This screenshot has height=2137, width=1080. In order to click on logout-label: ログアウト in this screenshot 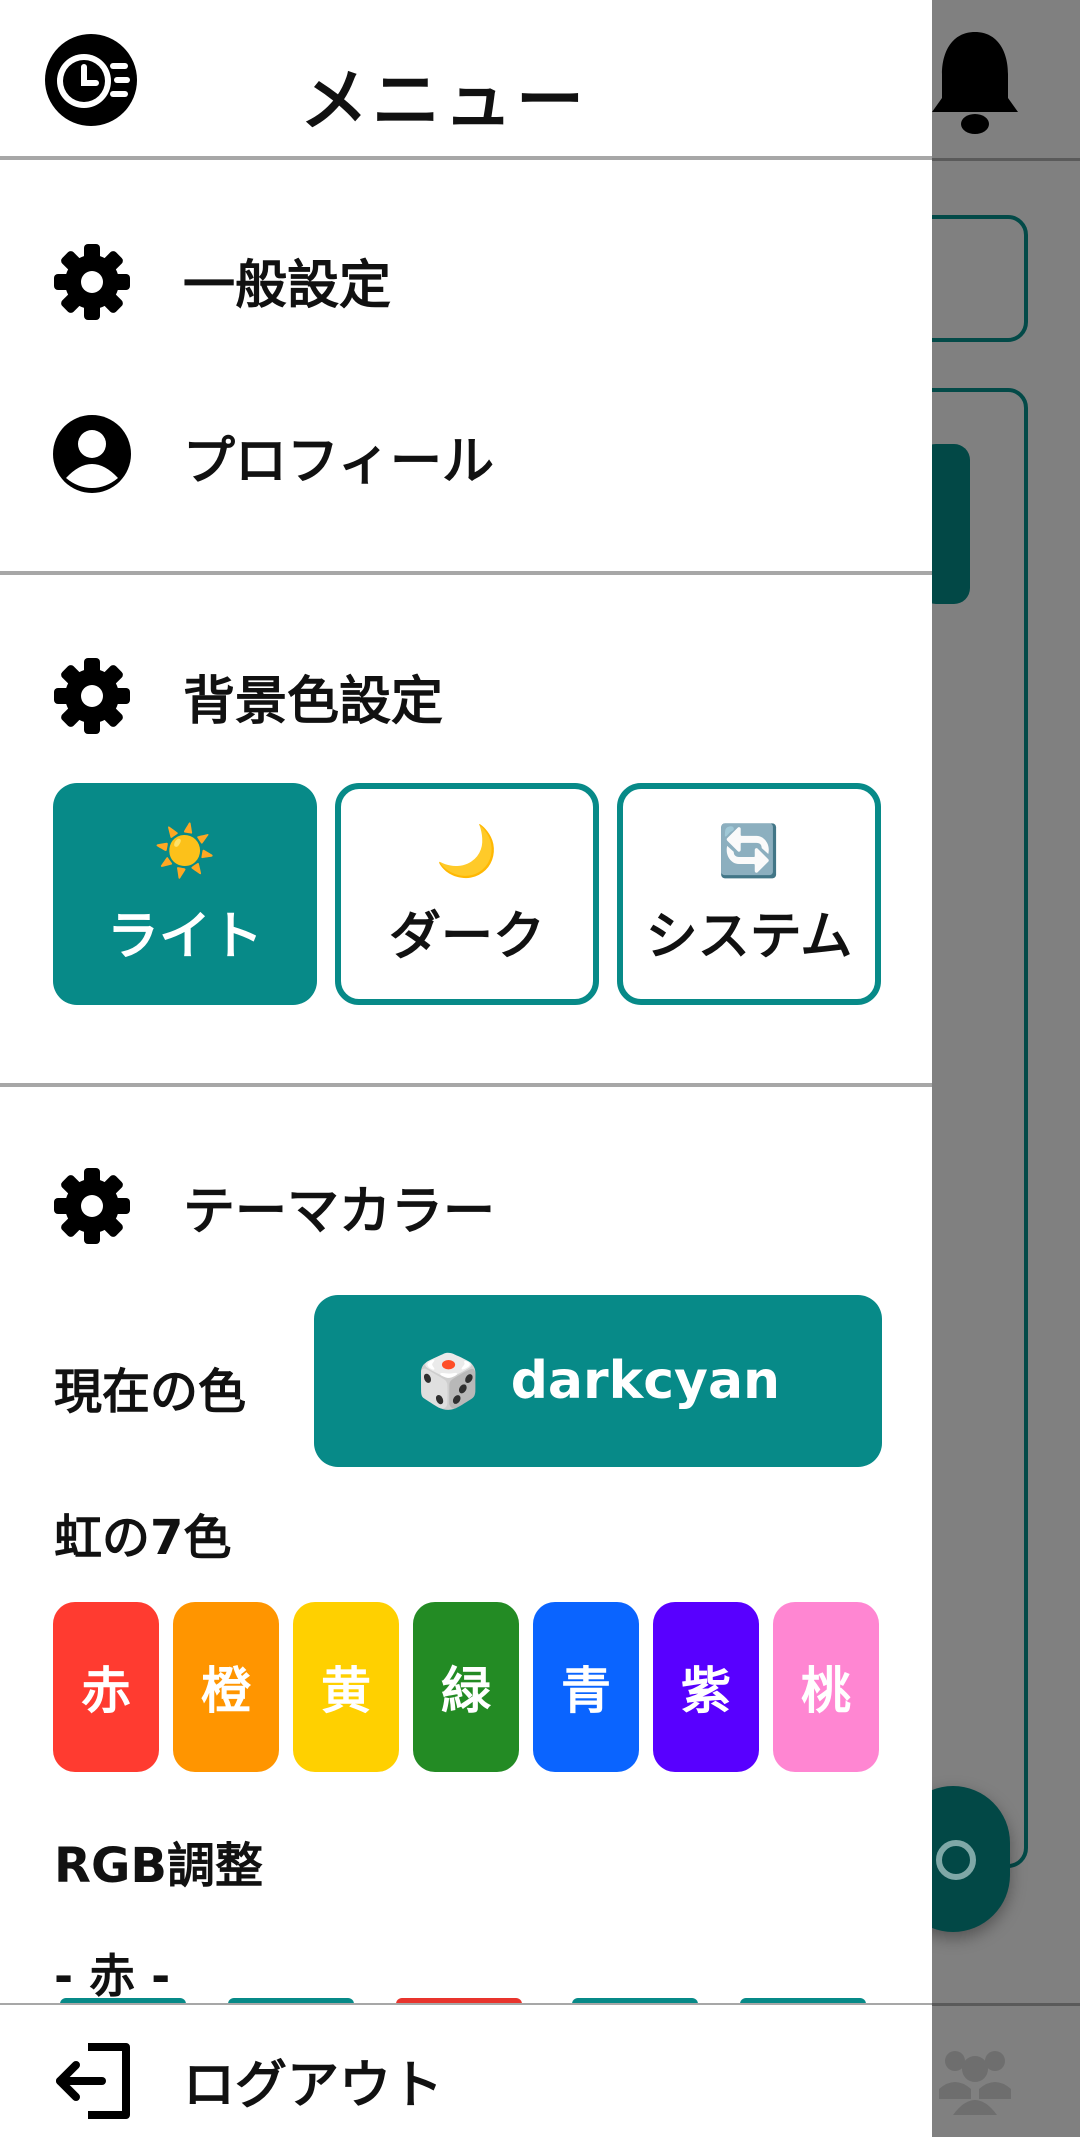, I will do `click(313, 2086)`.